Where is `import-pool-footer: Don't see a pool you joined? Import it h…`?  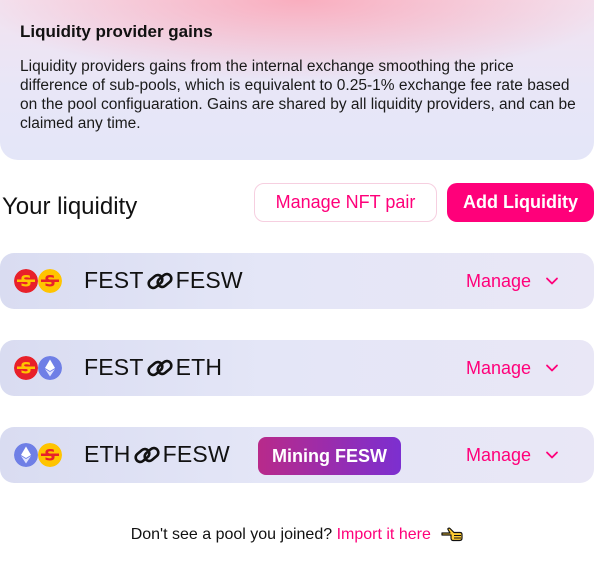
import-pool-footer: Don't see a pool you joined? Import it h… is located at coordinates (297, 535).